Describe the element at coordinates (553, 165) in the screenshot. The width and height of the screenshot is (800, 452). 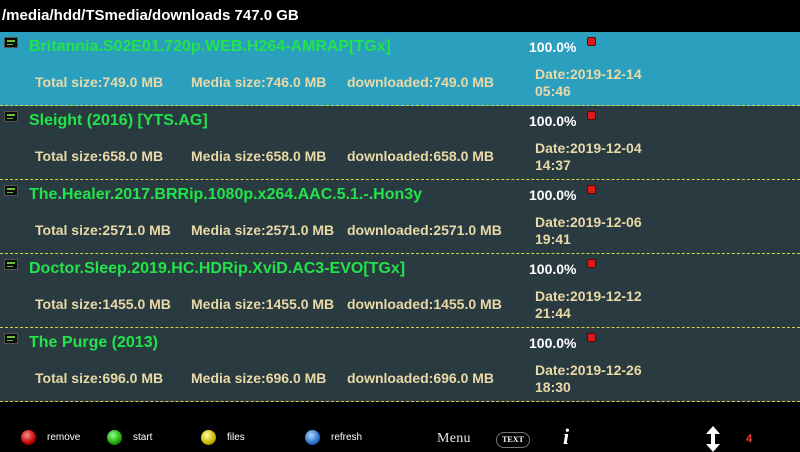
I see `item-time: 14:37` at that location.